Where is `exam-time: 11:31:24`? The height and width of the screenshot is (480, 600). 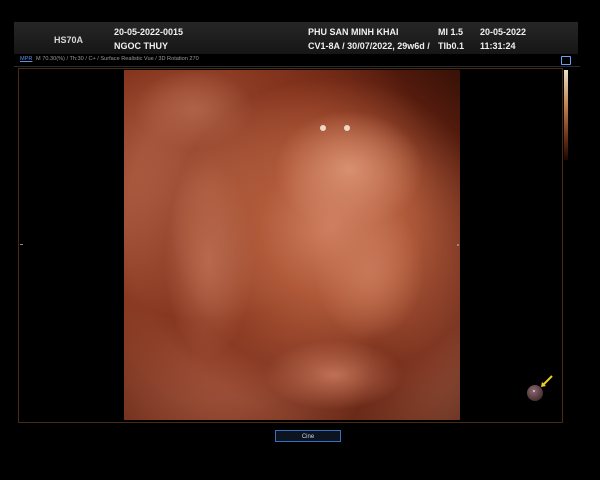
exam-time: 11:31:24 is located at coordinates (498, 46).